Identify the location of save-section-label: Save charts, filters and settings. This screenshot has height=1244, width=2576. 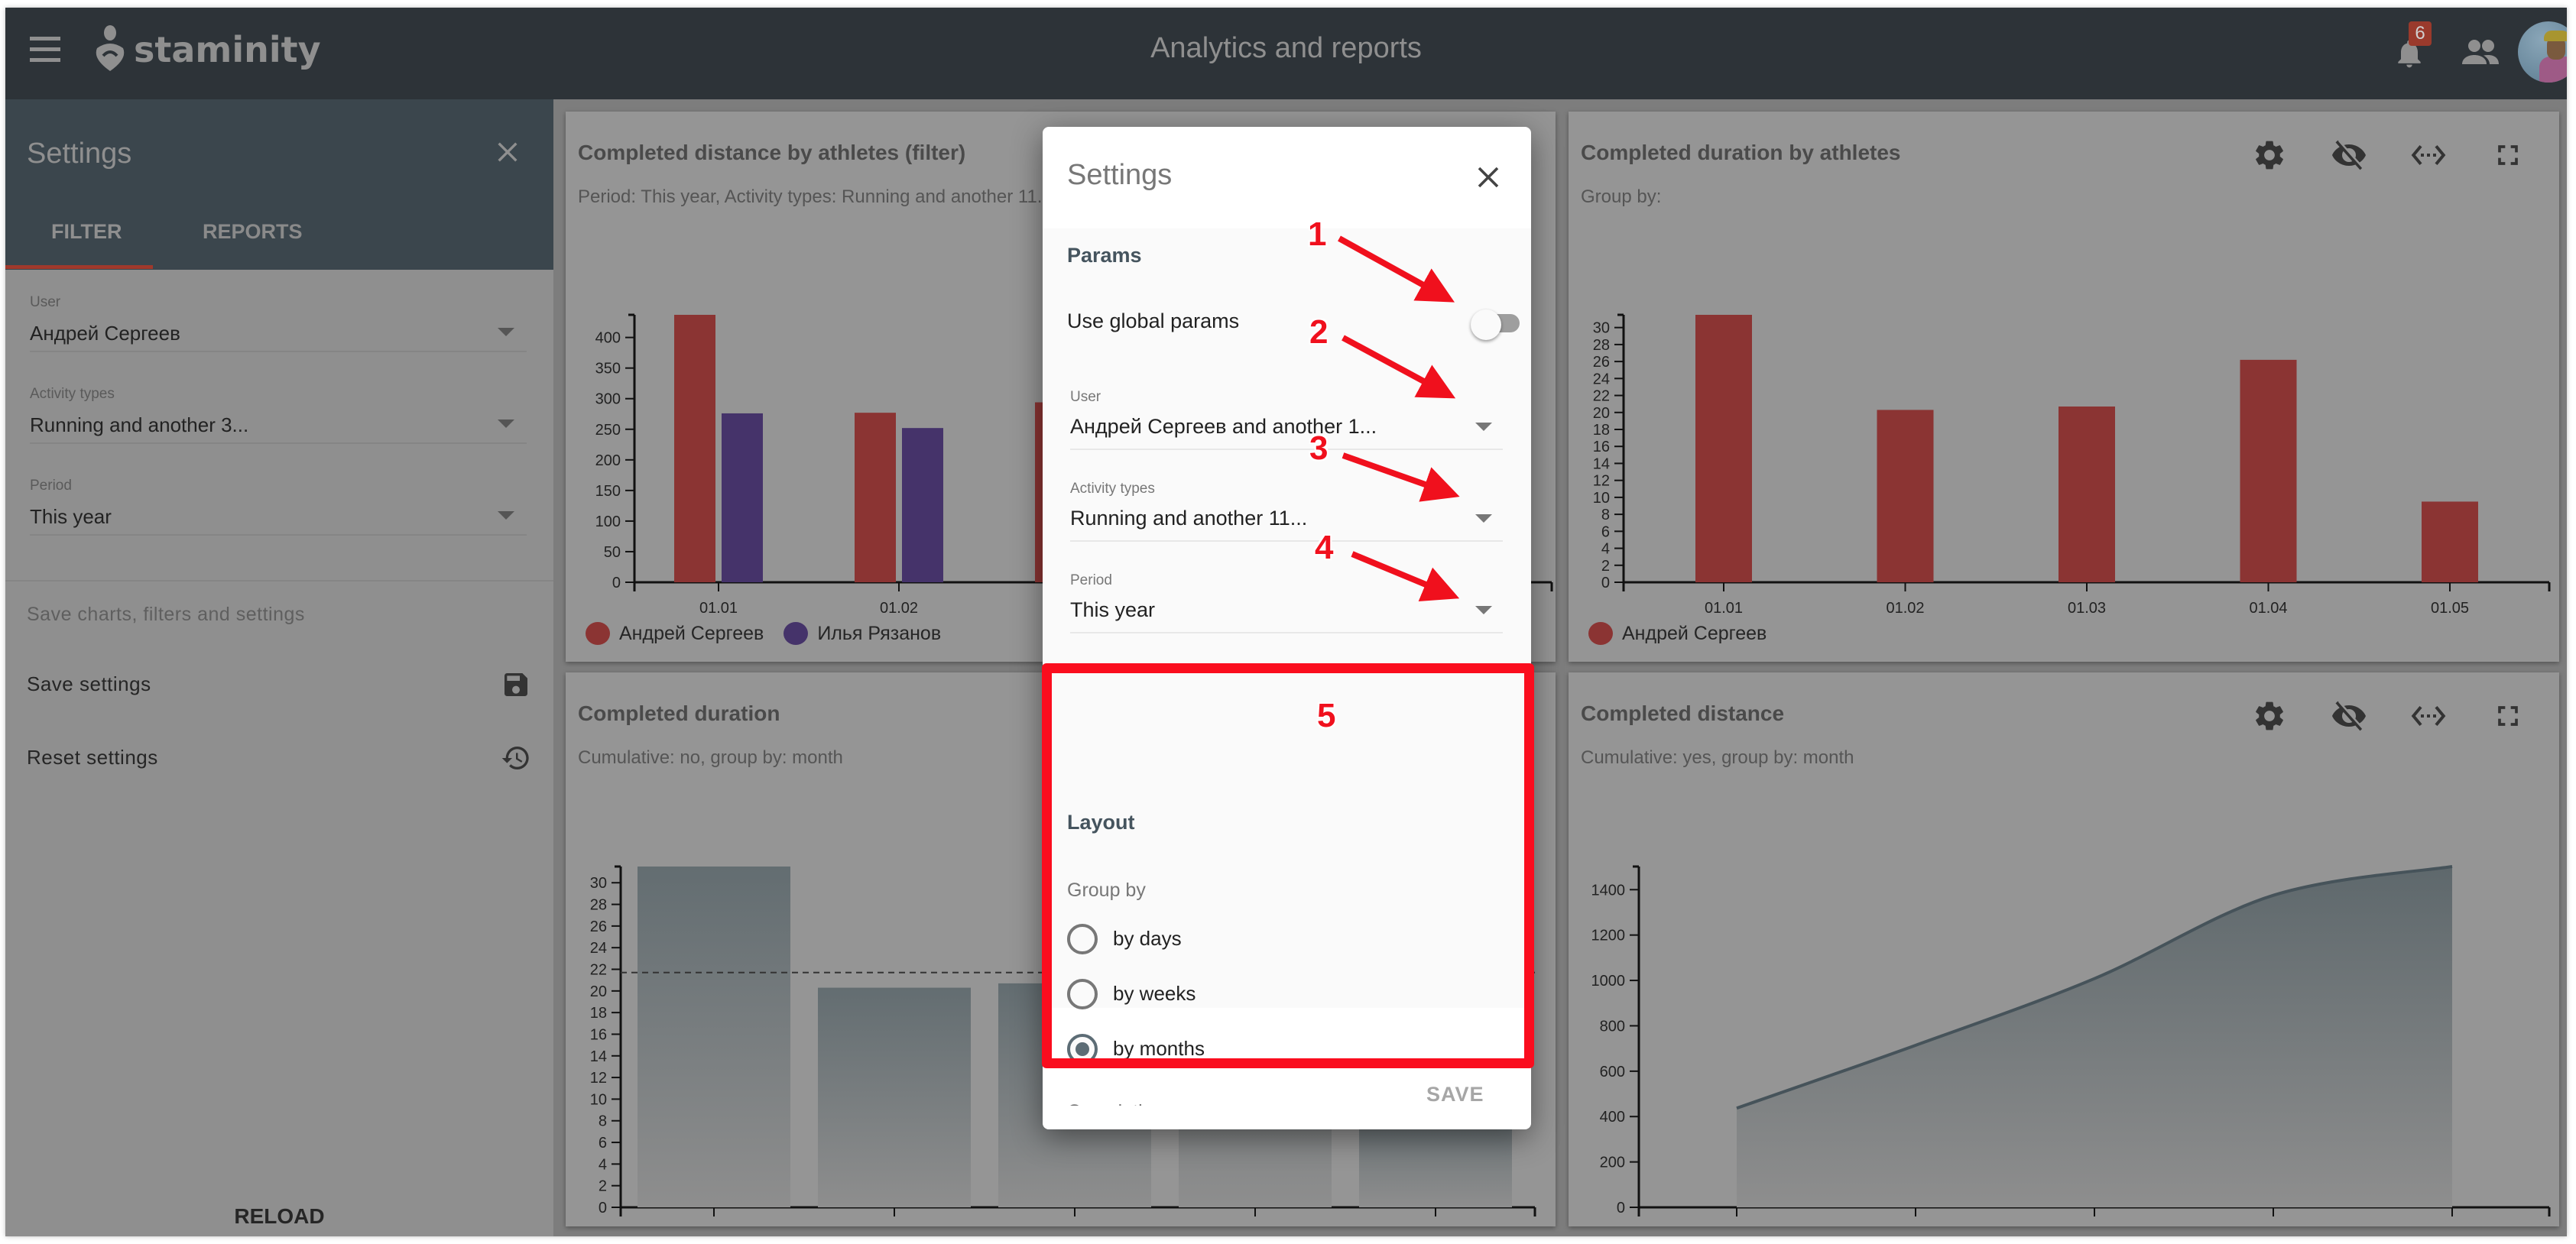
(166, 615).